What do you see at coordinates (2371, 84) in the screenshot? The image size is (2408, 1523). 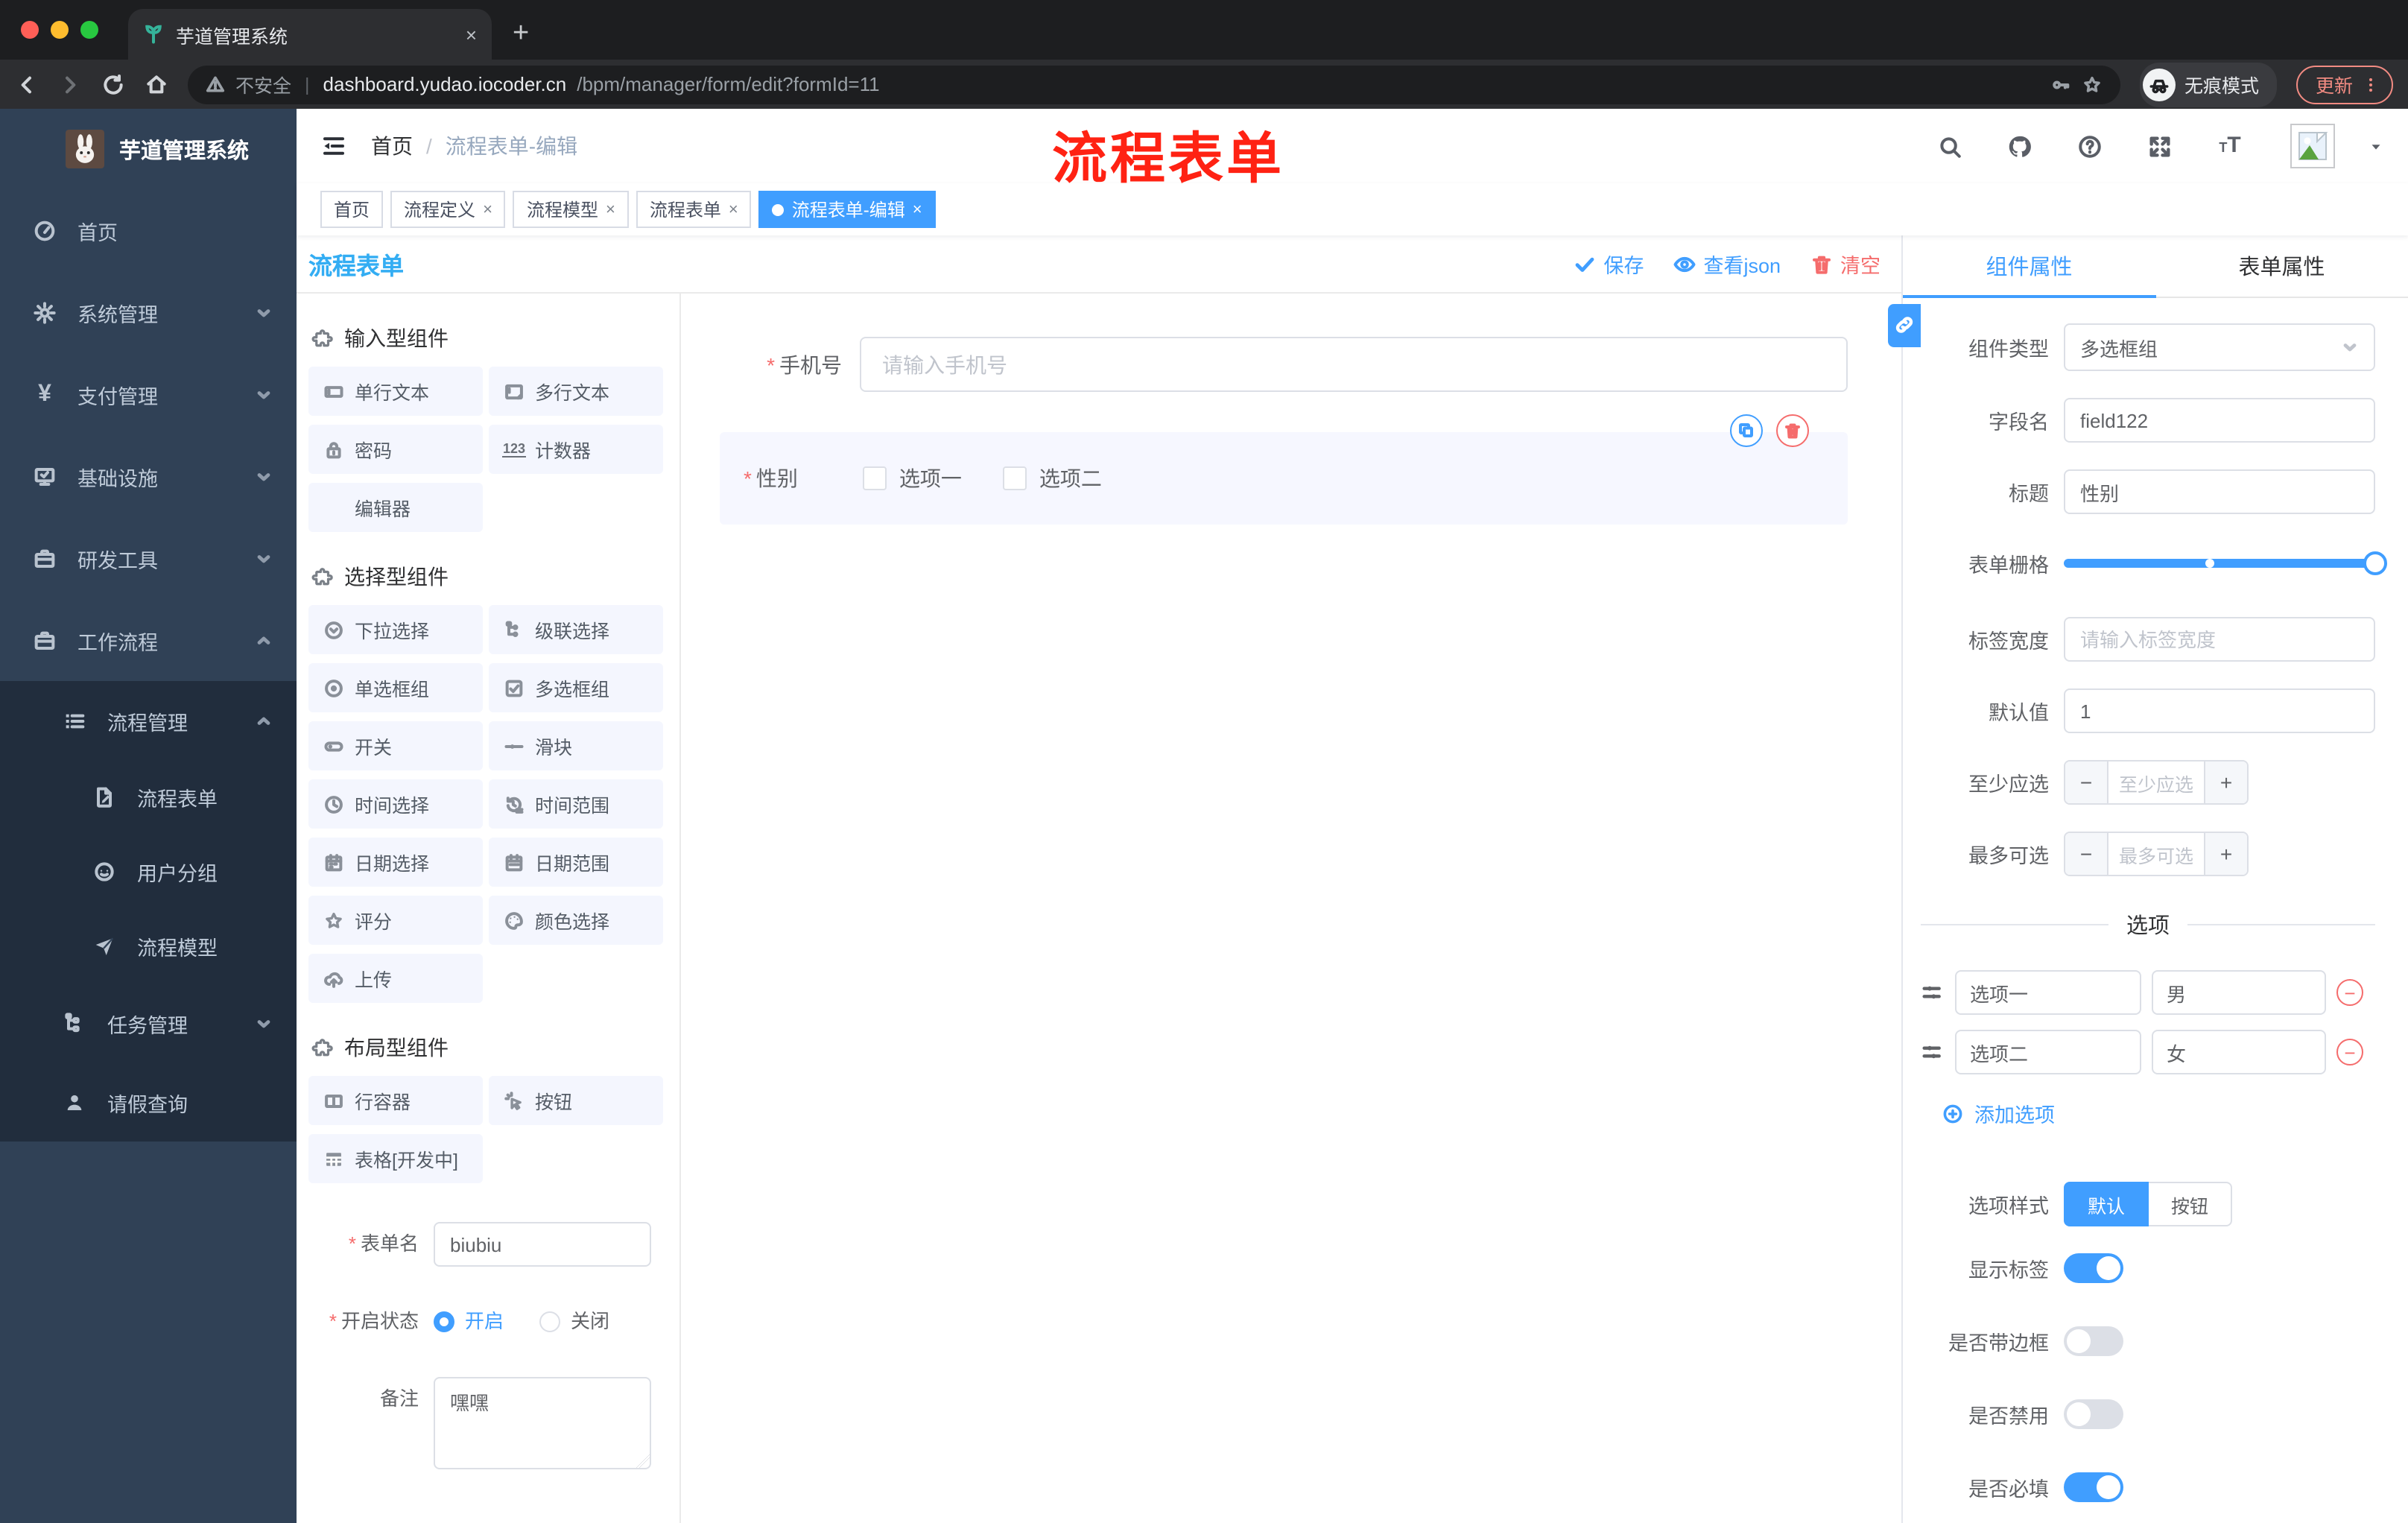 I see `menu-dots-icon` at bounding box center [2371, 84].